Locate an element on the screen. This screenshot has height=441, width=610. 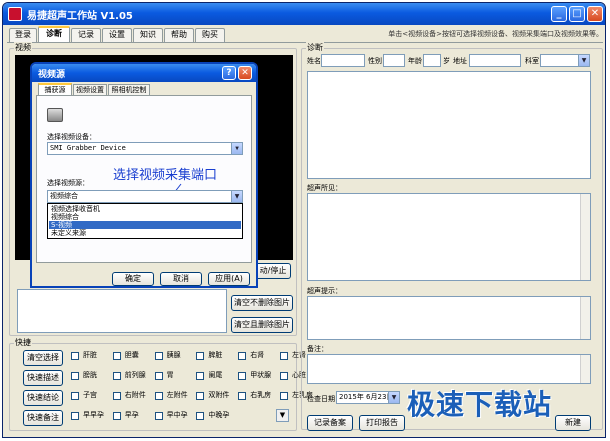
name-input is located at coordinates (343, 60).